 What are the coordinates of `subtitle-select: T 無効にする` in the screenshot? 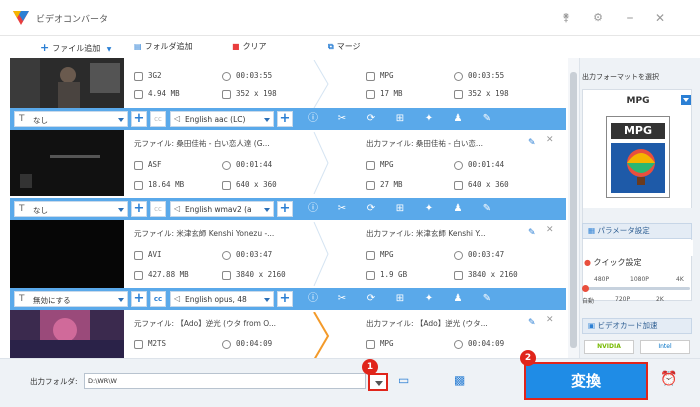 It's located at (71, 299).